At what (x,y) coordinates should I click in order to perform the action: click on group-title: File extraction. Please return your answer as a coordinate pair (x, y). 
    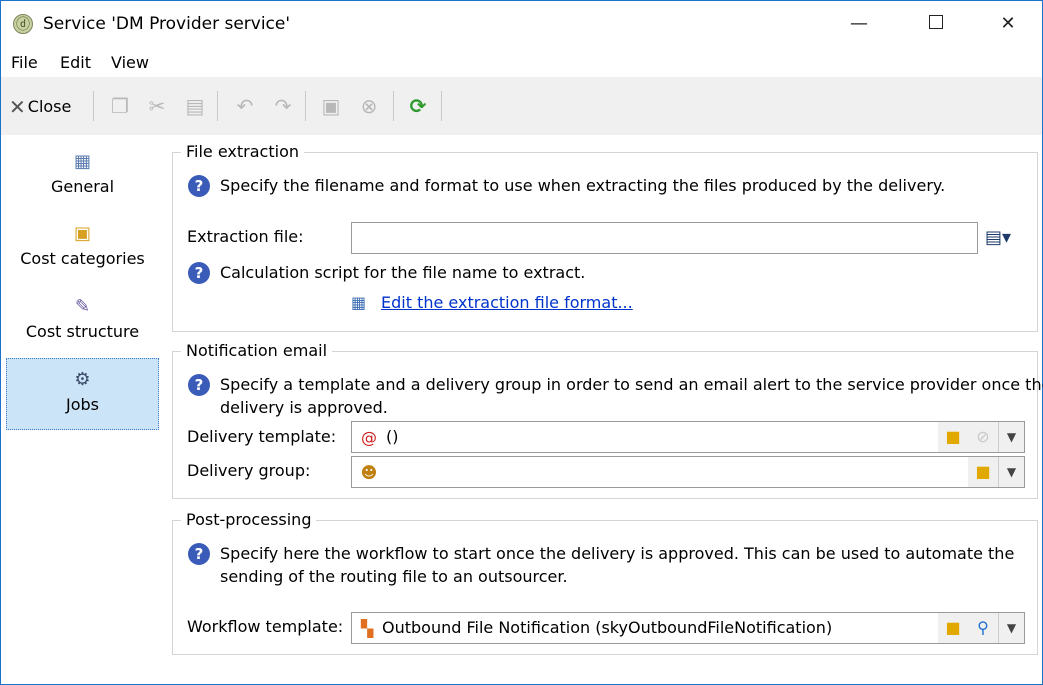
    Looking at the image, I should click on (242, 151).